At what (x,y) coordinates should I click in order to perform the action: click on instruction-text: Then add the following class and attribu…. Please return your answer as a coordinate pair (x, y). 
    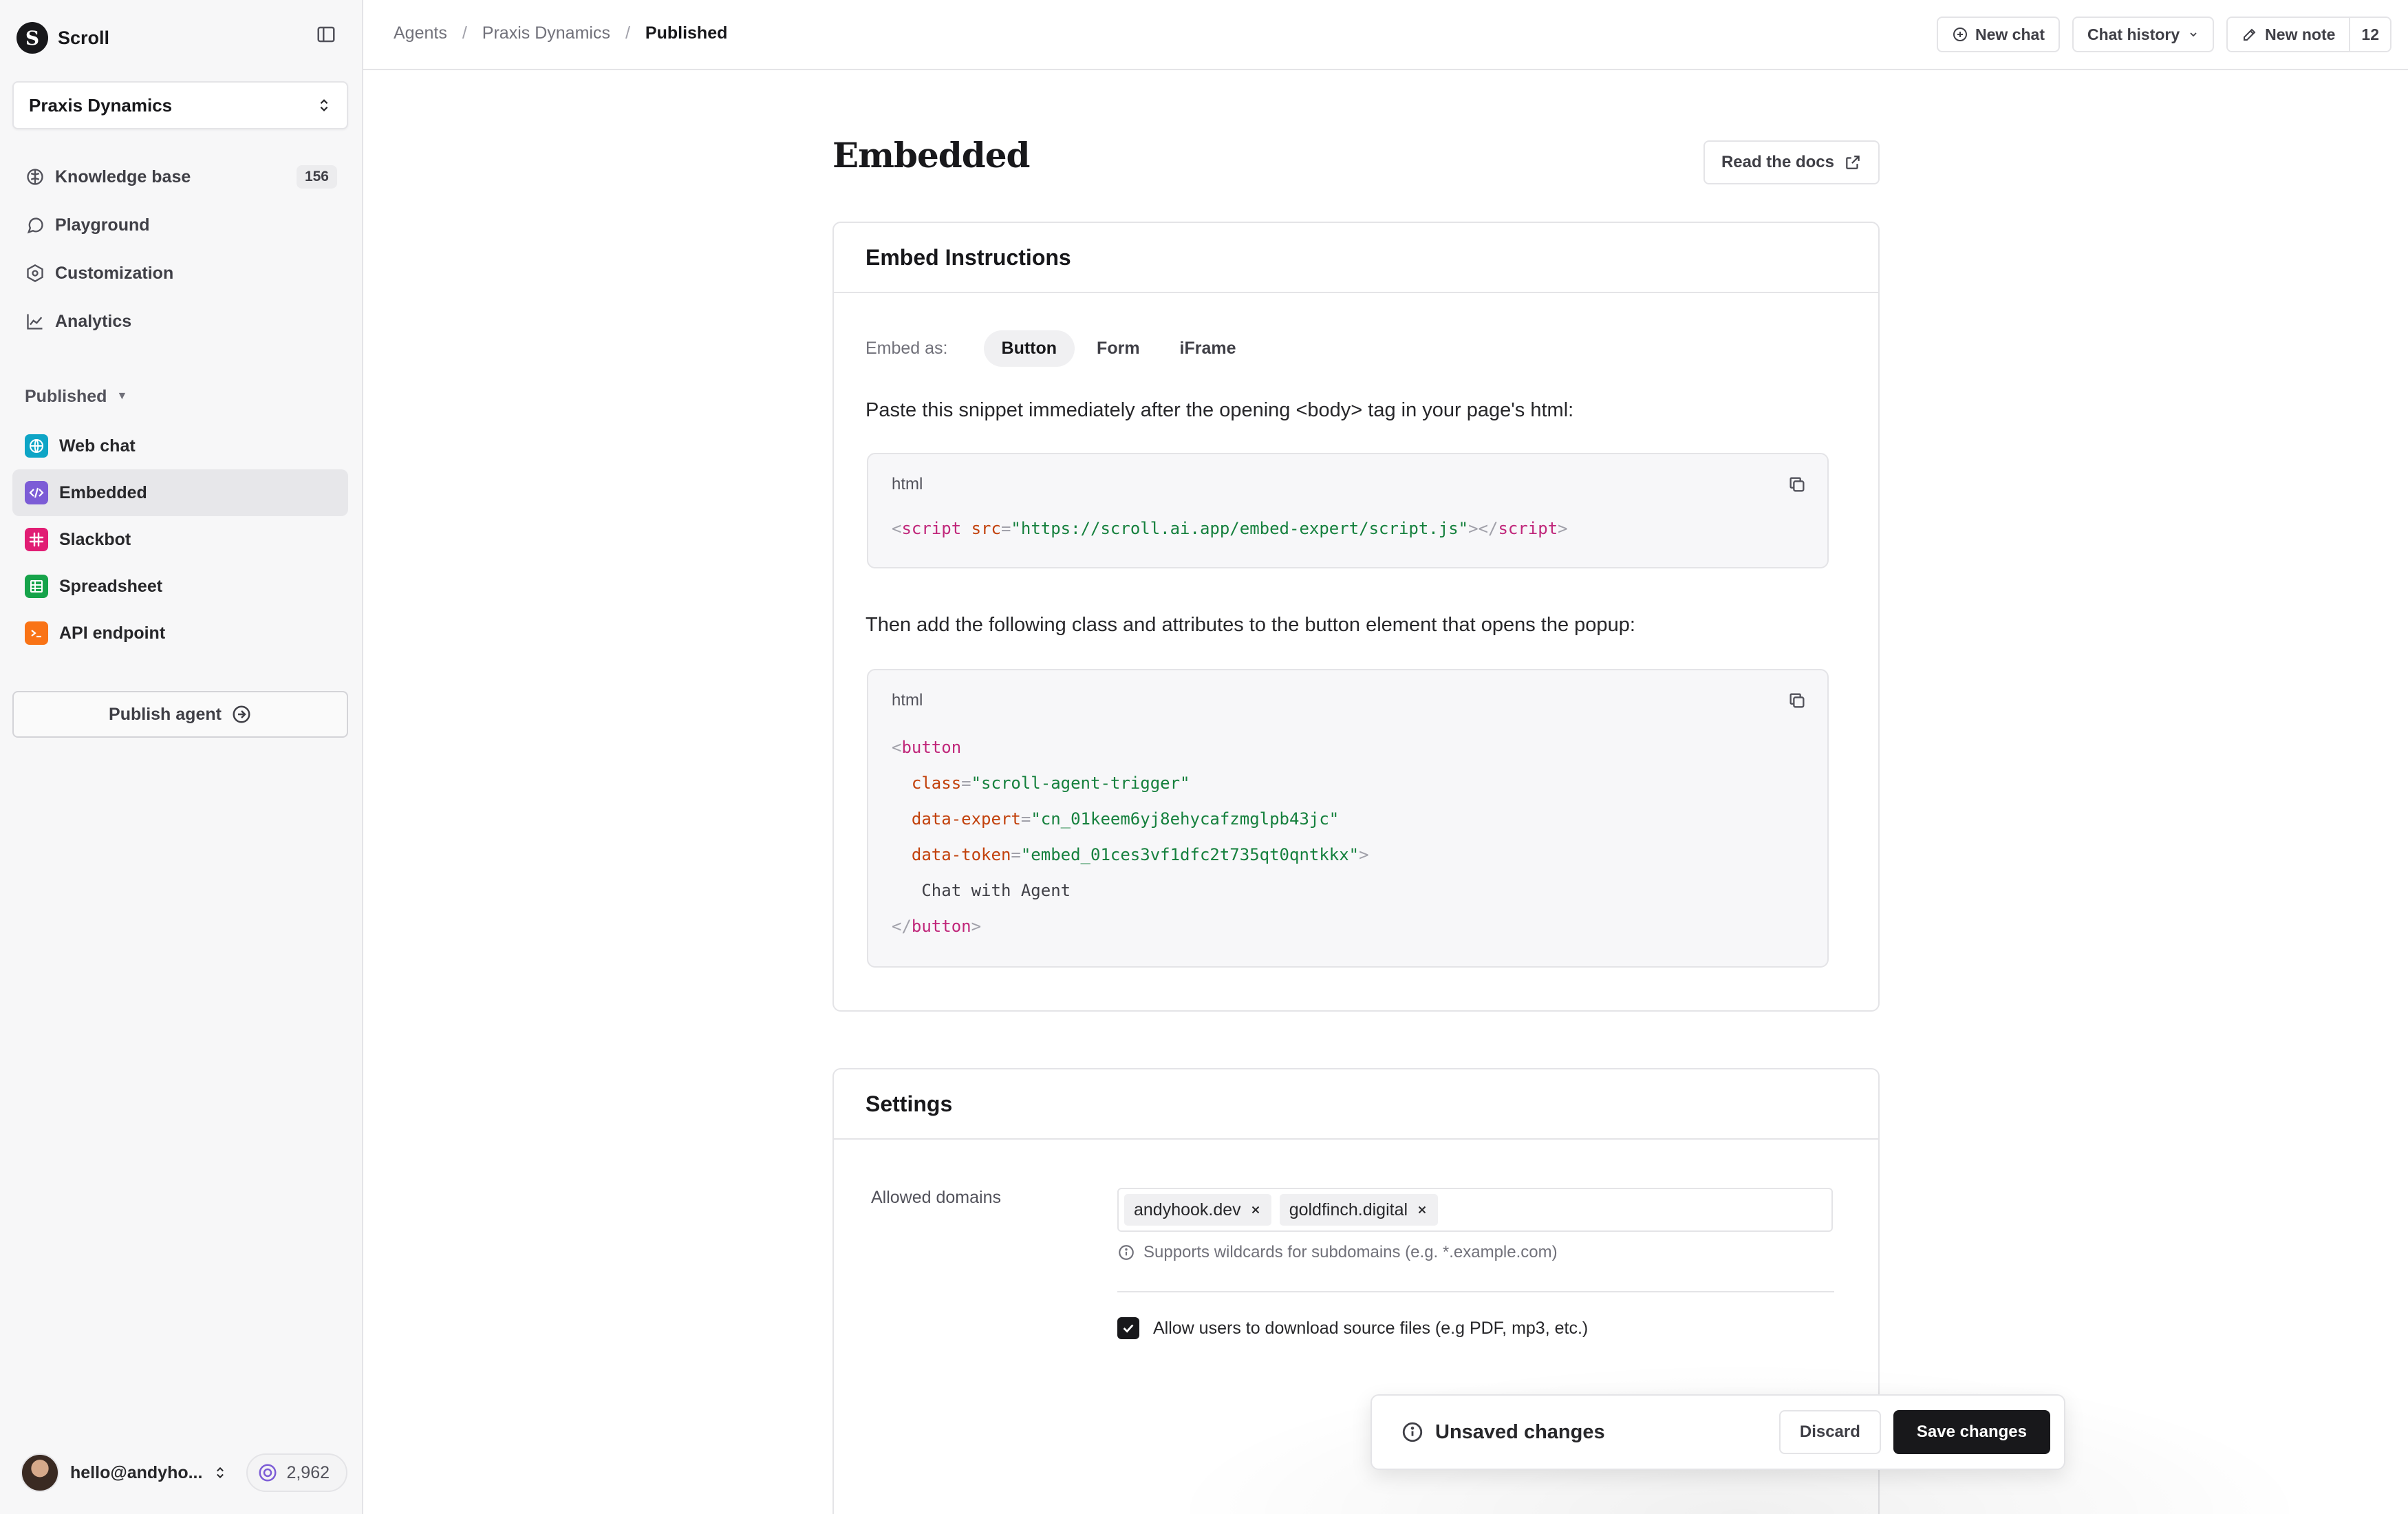
    Looking at the image, I should click on (1250, 625).